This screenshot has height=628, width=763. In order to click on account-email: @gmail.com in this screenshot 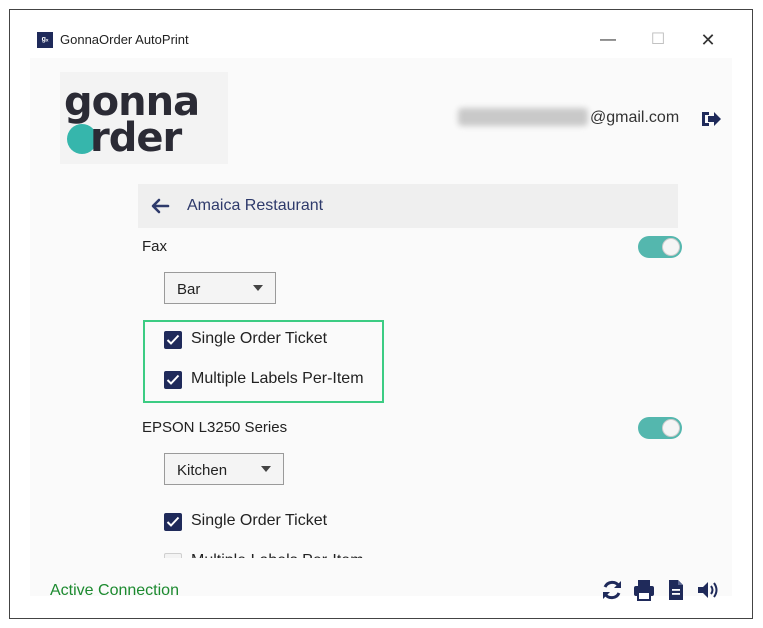, I will do `click(635, 117)`.